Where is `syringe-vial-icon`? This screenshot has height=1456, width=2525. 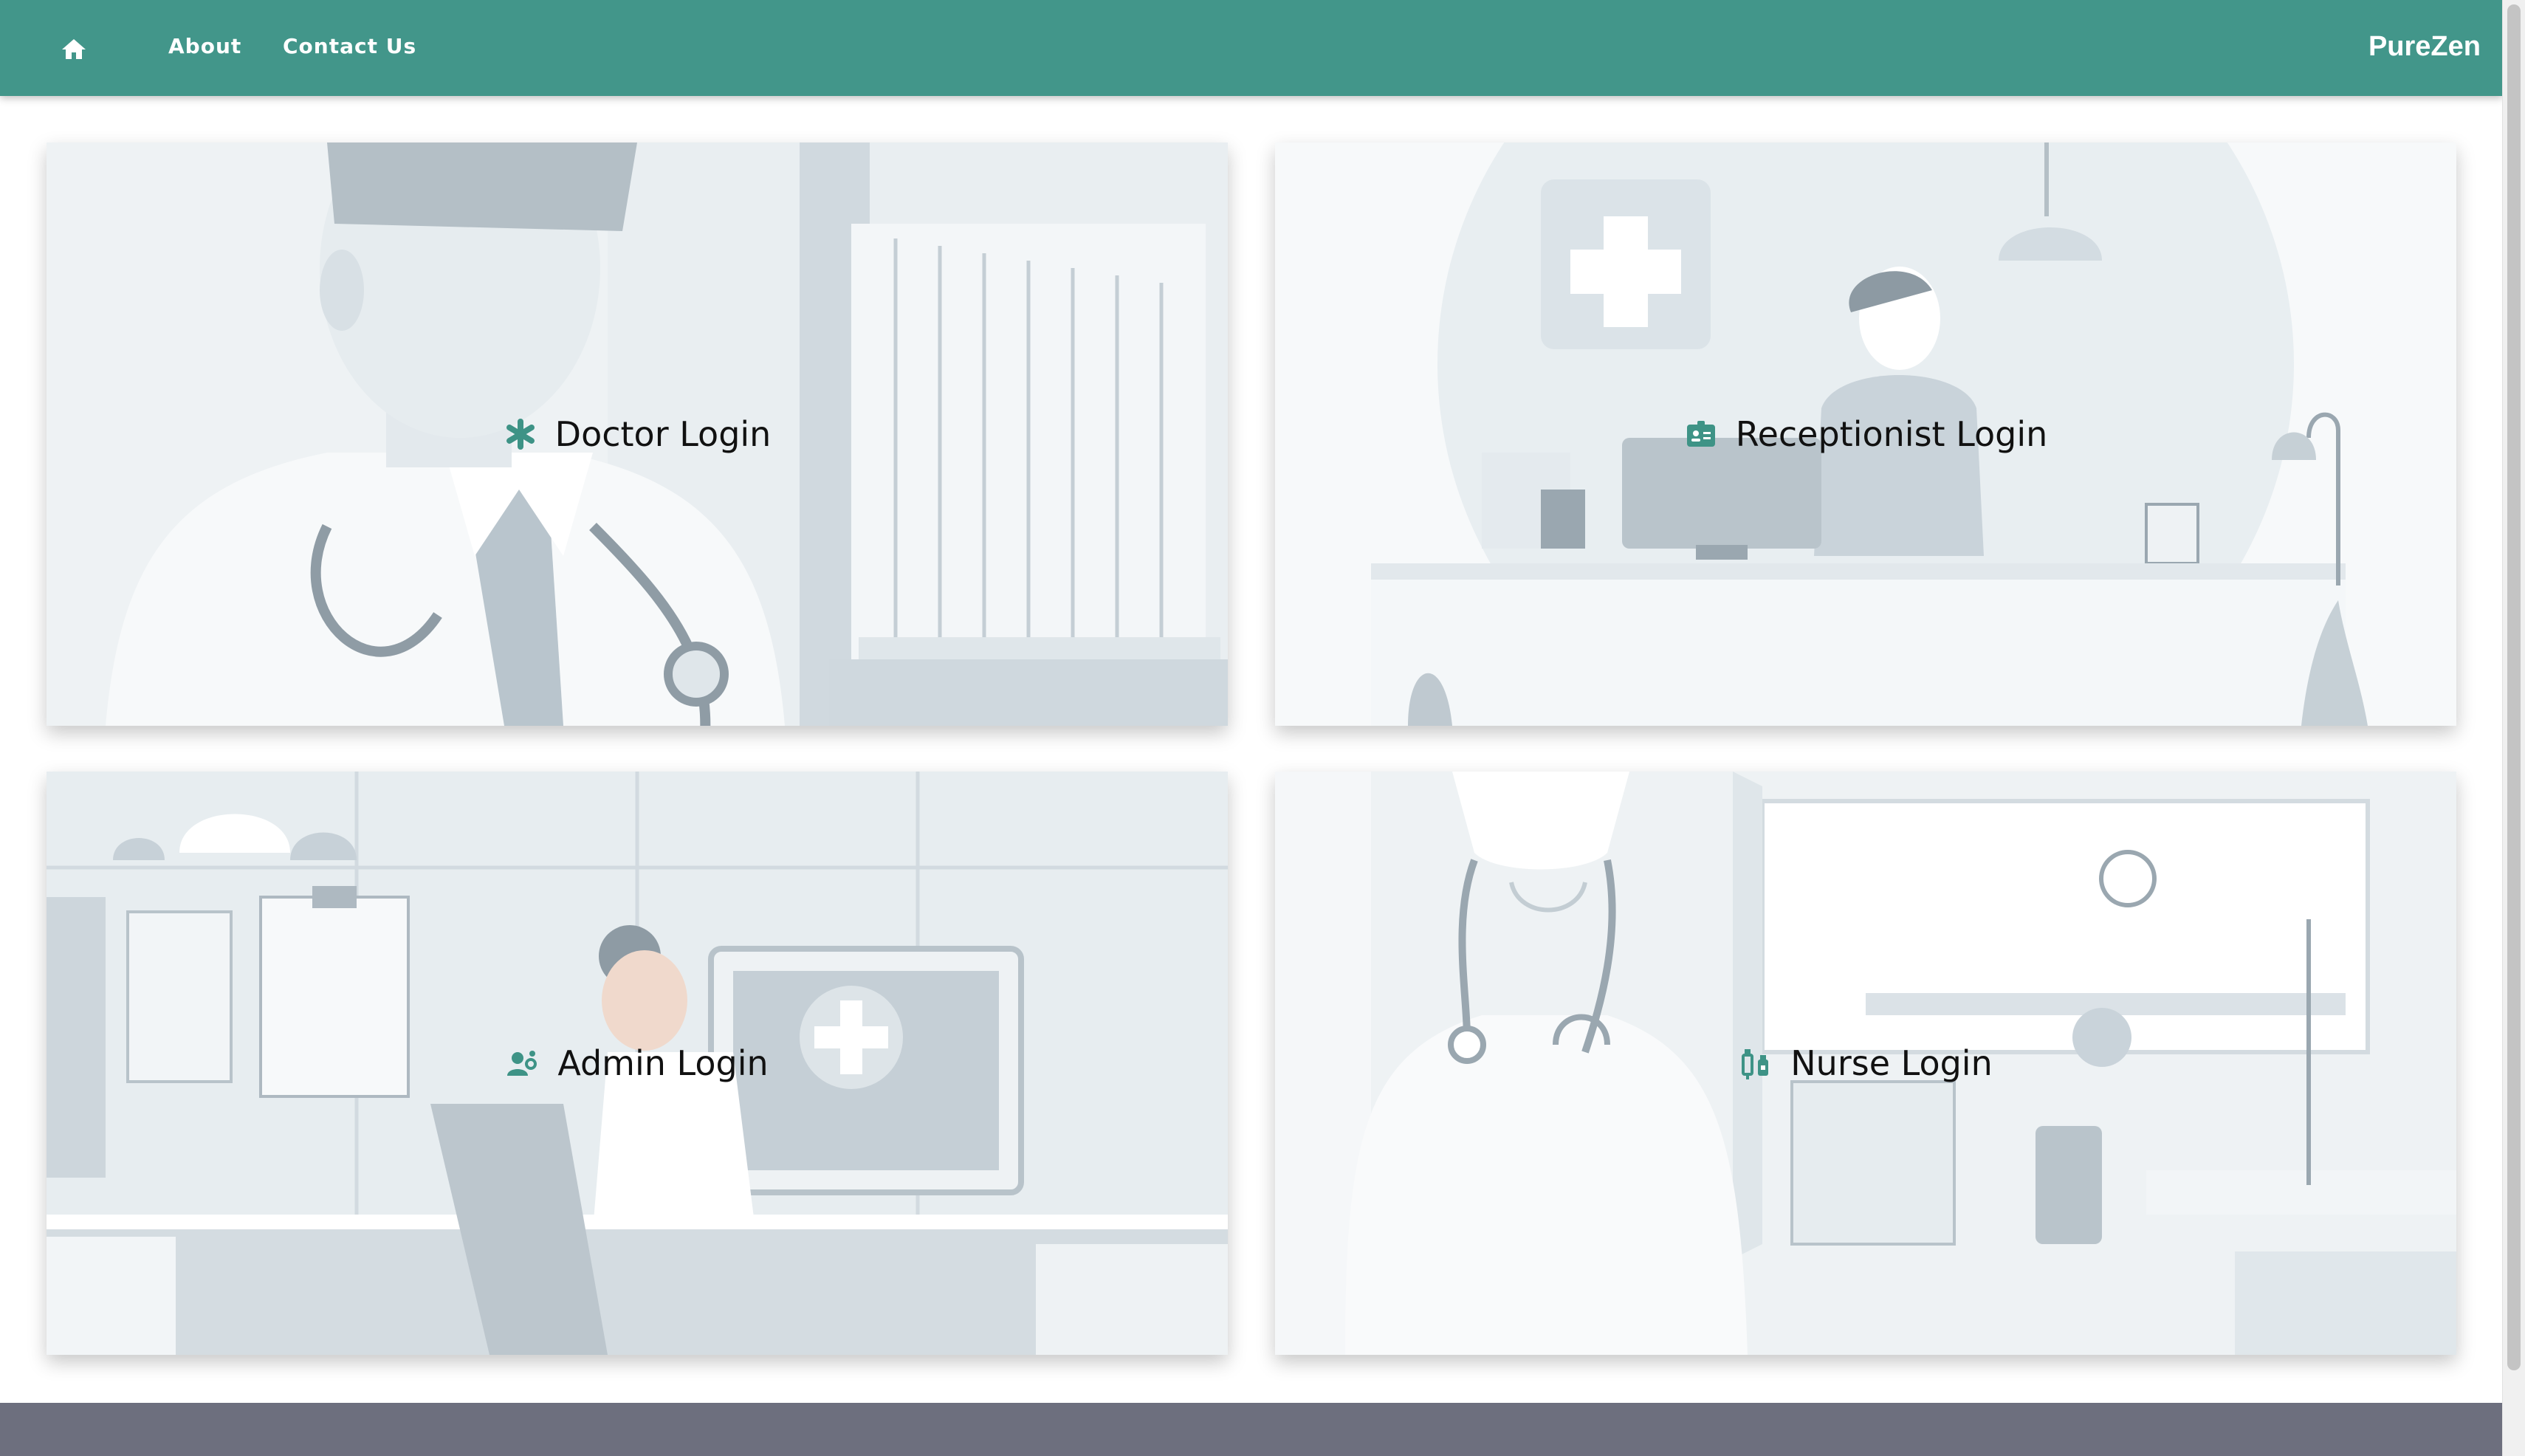
syringe-vial-icon is located at coordinates (1755, 1064).